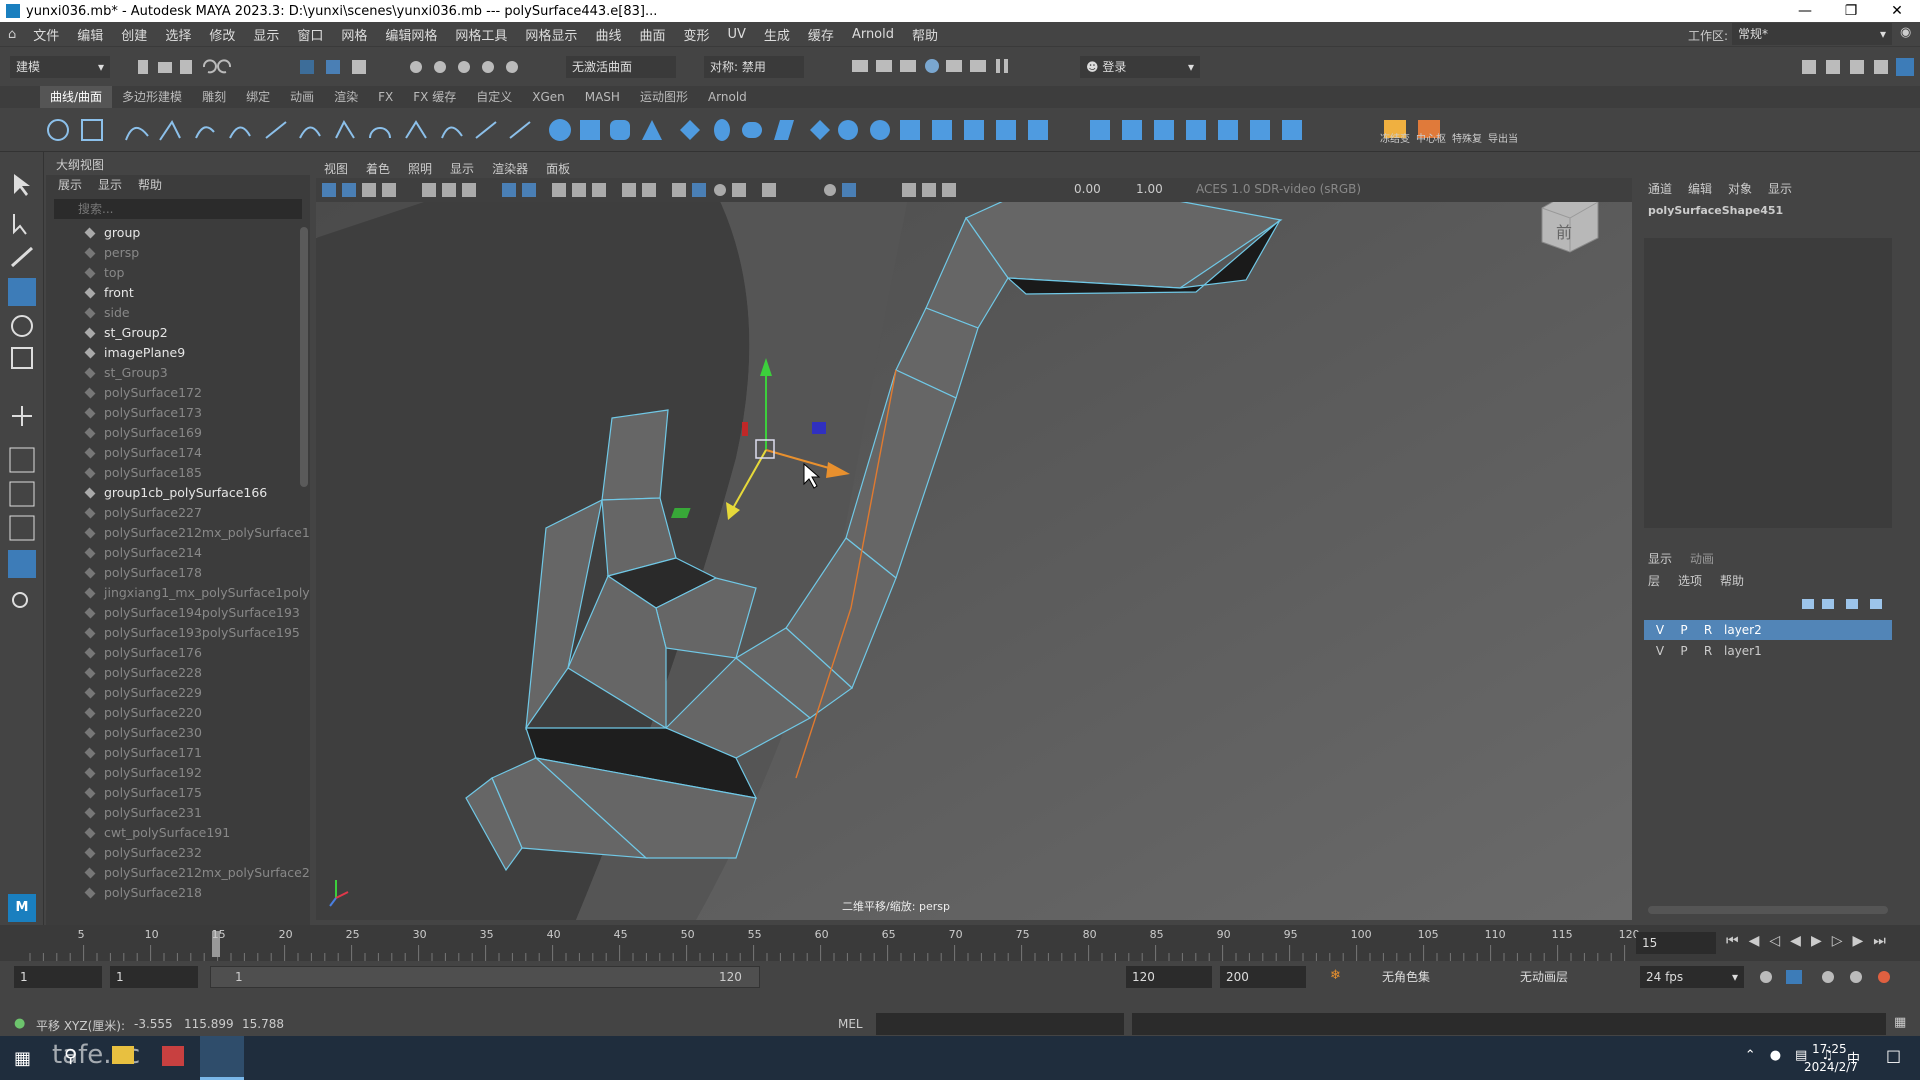 Image resolution: width=1920 pixels, height=1080 pixels. What do you see at coordinates (950, 67) in the screenshot?
I see `render-tool-icons` at bounding box center [950, 67].